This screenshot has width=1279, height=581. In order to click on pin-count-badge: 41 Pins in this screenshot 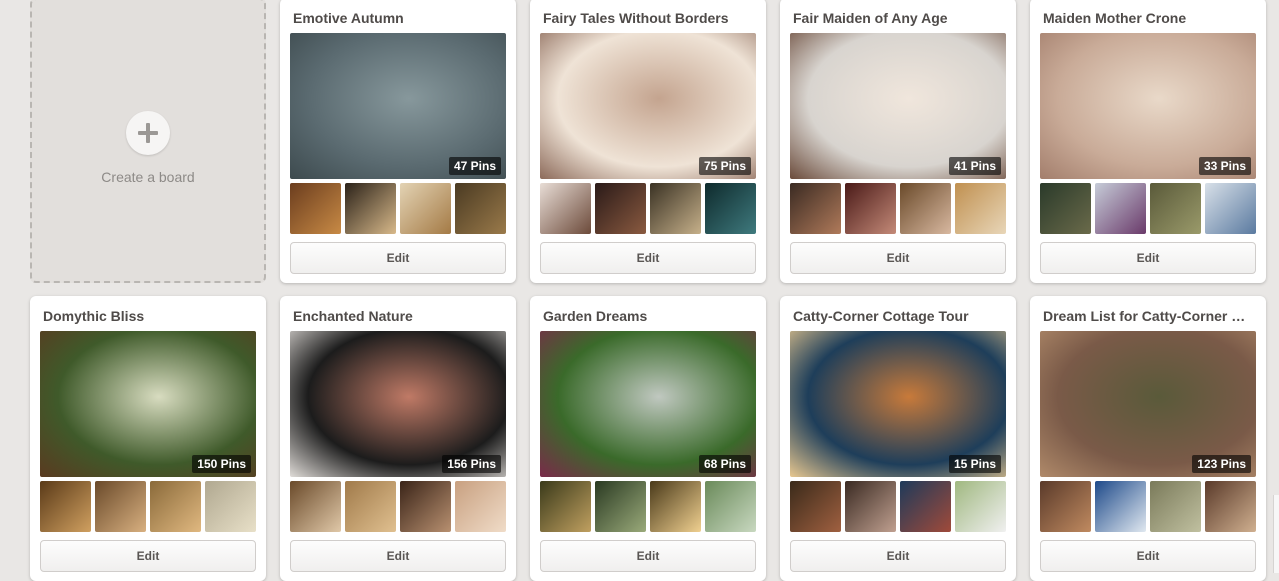, I will do `click(974, 166)`.